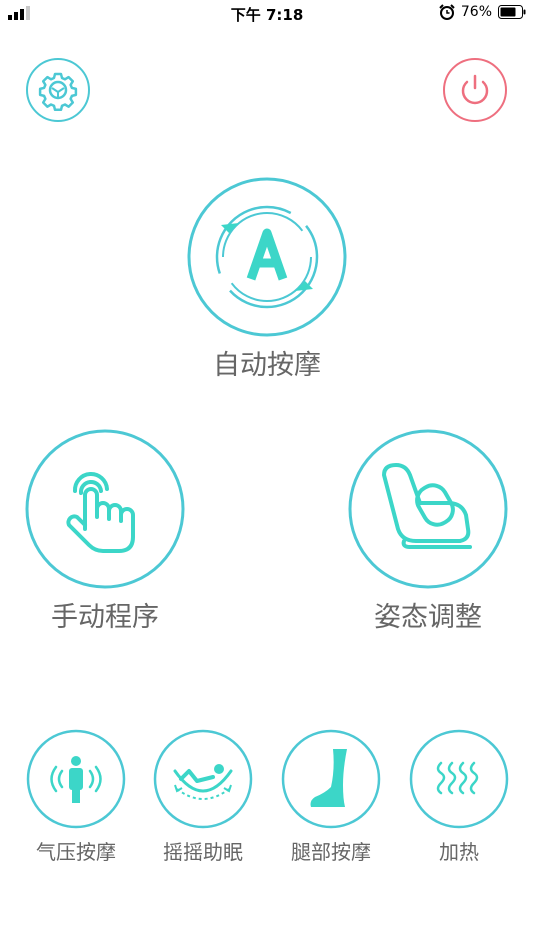  What do you see at coordinates (447, 12) in the screenshot?
I see `alarm-icon` at bounding box center [447, 12].